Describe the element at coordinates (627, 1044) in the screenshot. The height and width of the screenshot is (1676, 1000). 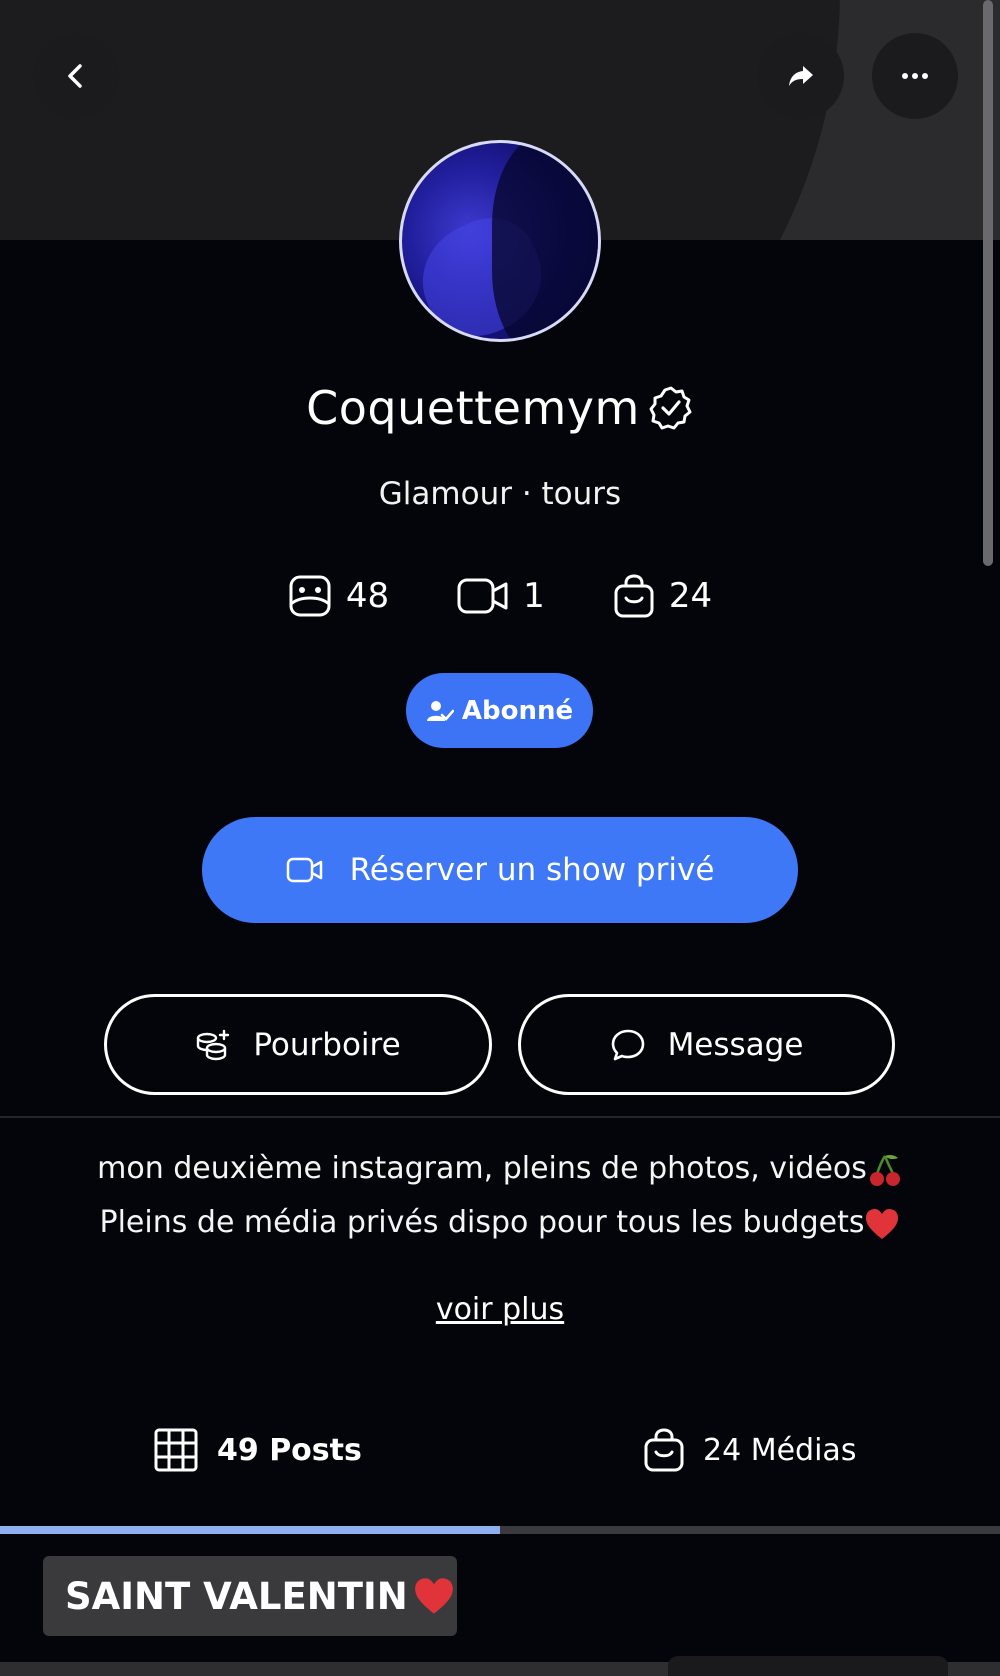
I see `chat-bubble-icon` at that location.